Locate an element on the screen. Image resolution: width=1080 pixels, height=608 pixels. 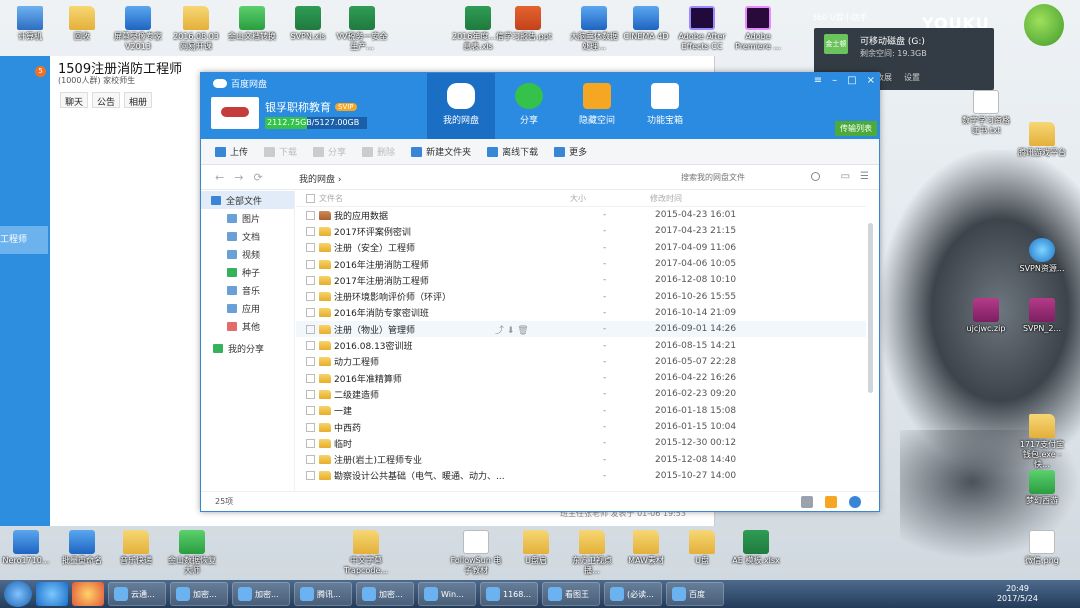
file-name: 2016年准精算师 is located at coordinates (368, 378).